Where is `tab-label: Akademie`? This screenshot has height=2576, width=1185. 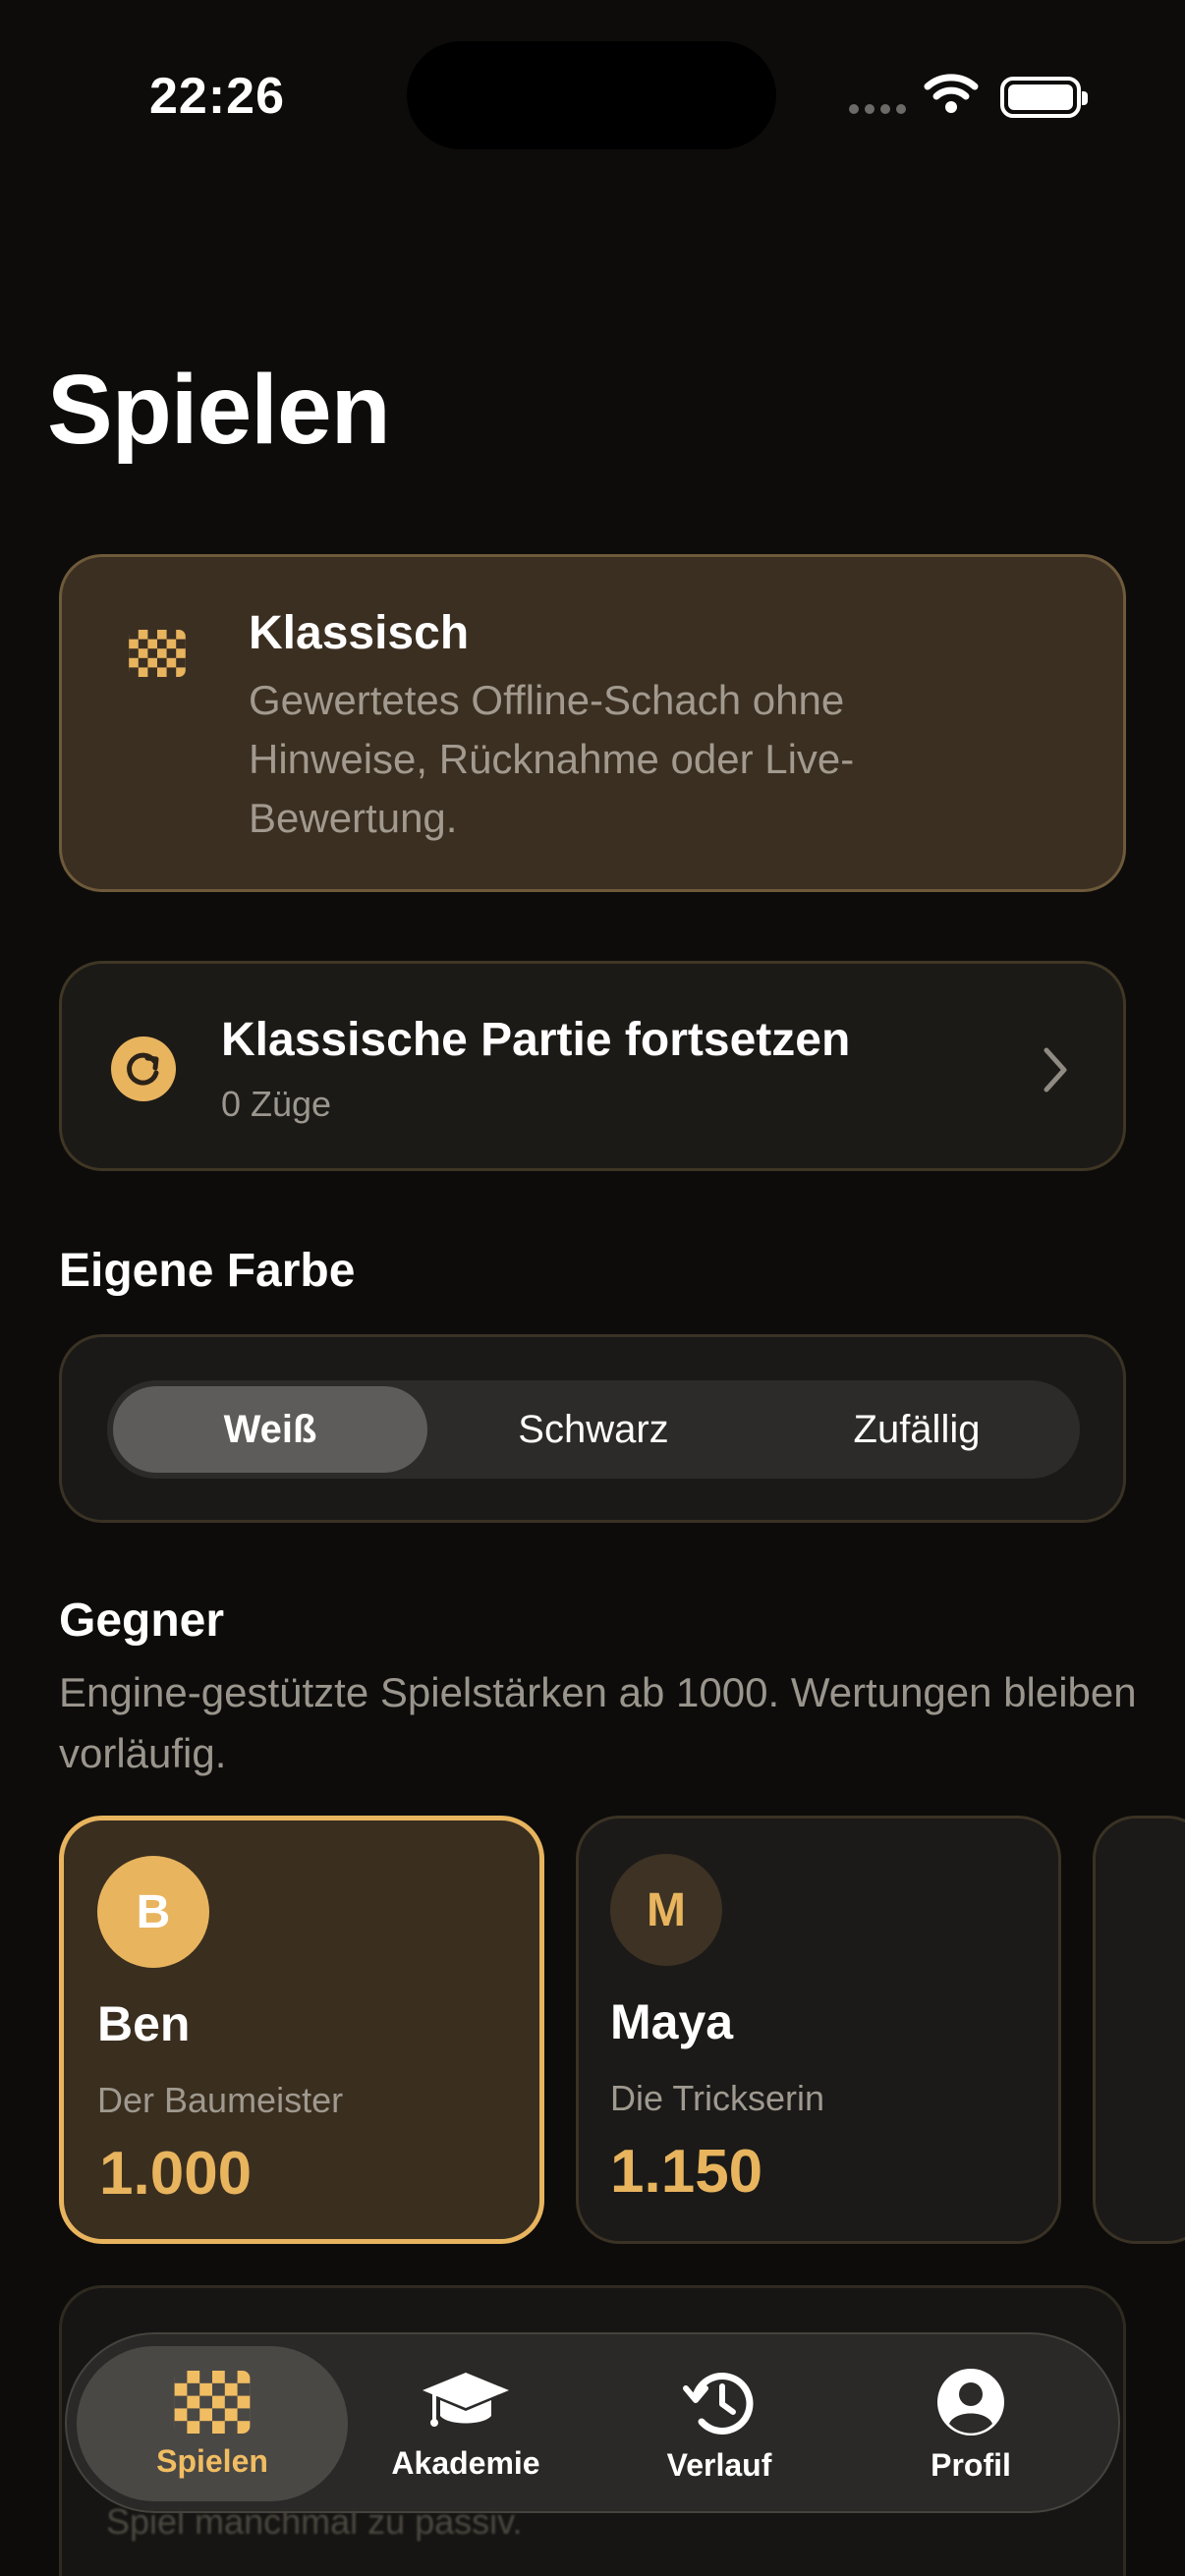
tab-label: Akademie is located at coordinates (466, 2462).